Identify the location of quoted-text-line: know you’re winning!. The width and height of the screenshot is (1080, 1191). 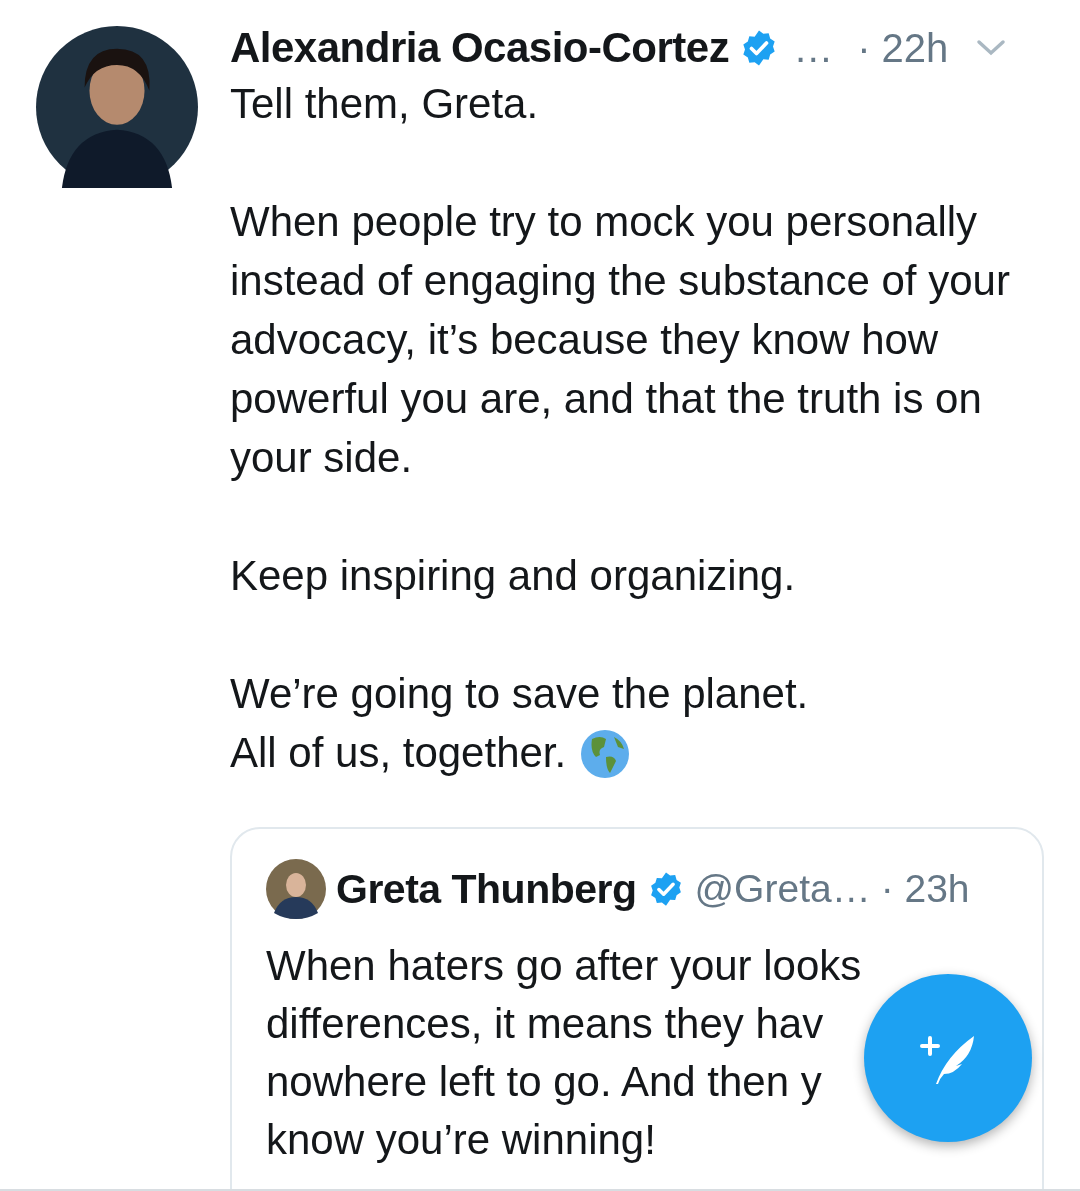
(461, 1140).